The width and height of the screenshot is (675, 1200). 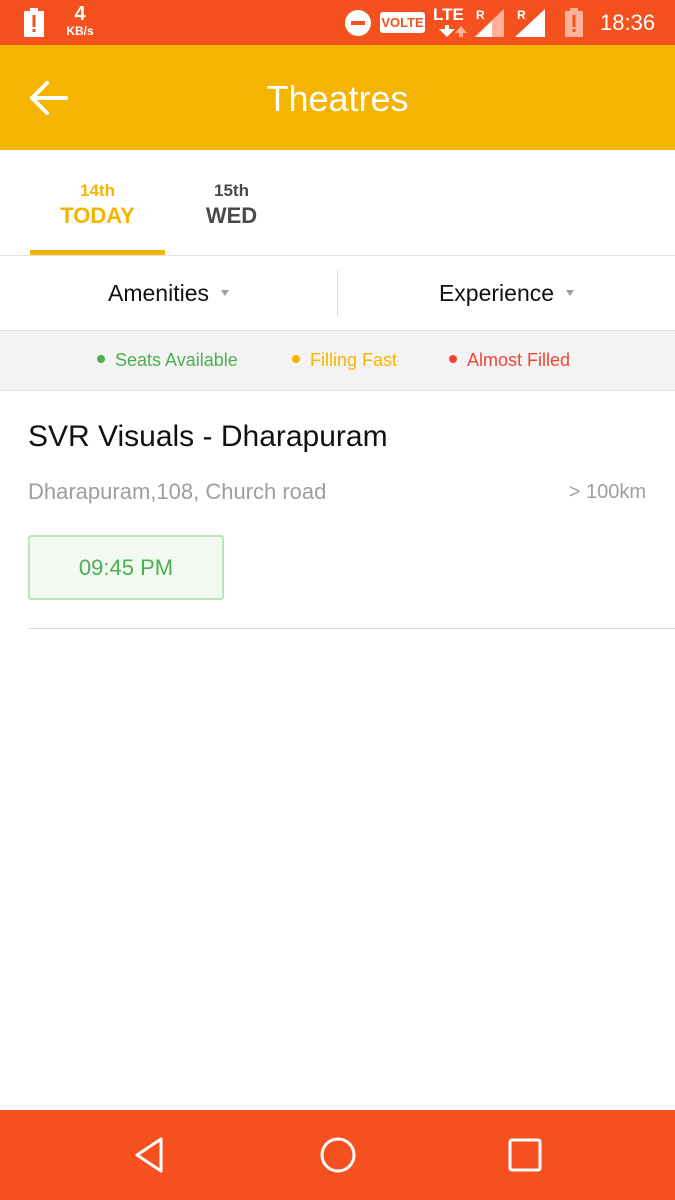 I want to click on roaming-indicator-2: R, so click(x=521, y=15).